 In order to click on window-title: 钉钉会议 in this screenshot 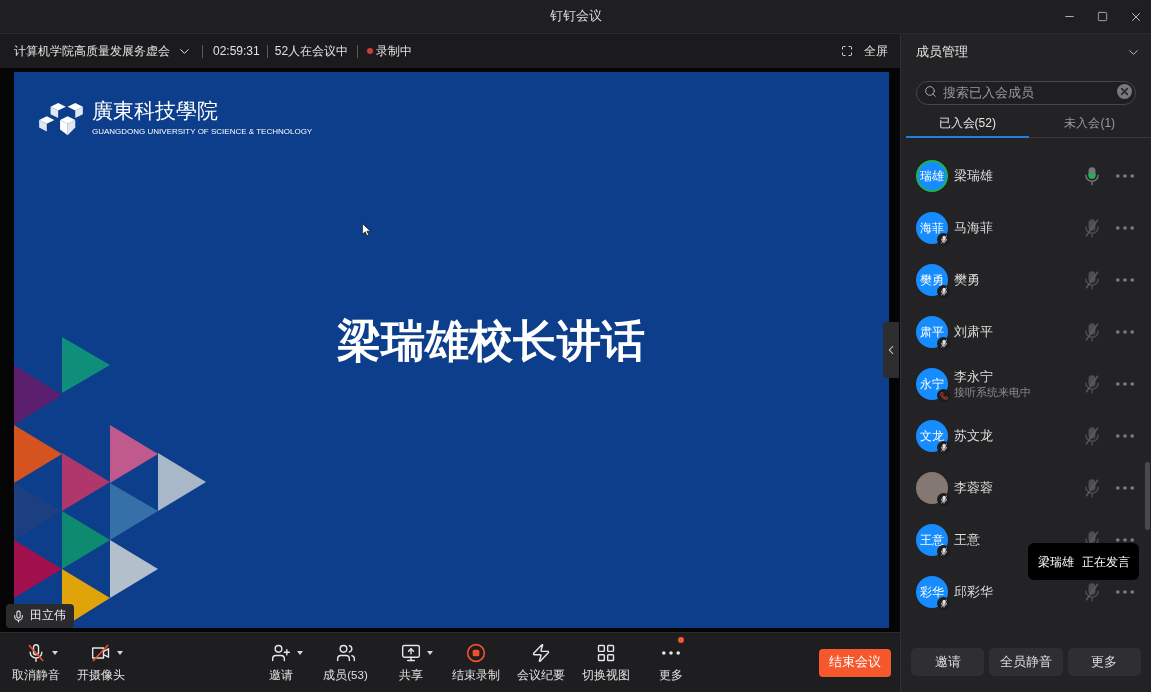, I will do `click(575, 17)`.